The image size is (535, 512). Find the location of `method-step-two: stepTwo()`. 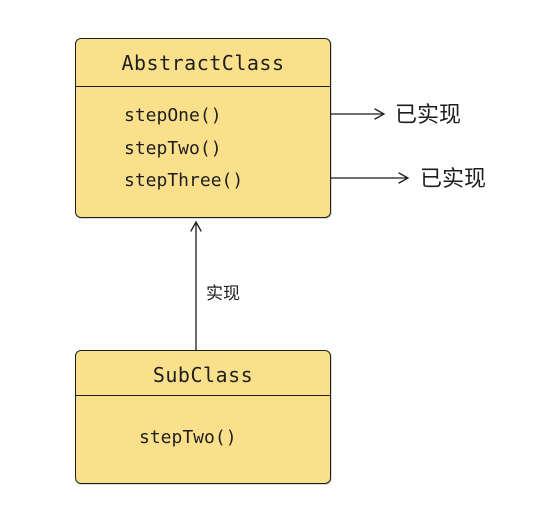

method-step-two: stepTwo() is located at coordinates (173, 148).